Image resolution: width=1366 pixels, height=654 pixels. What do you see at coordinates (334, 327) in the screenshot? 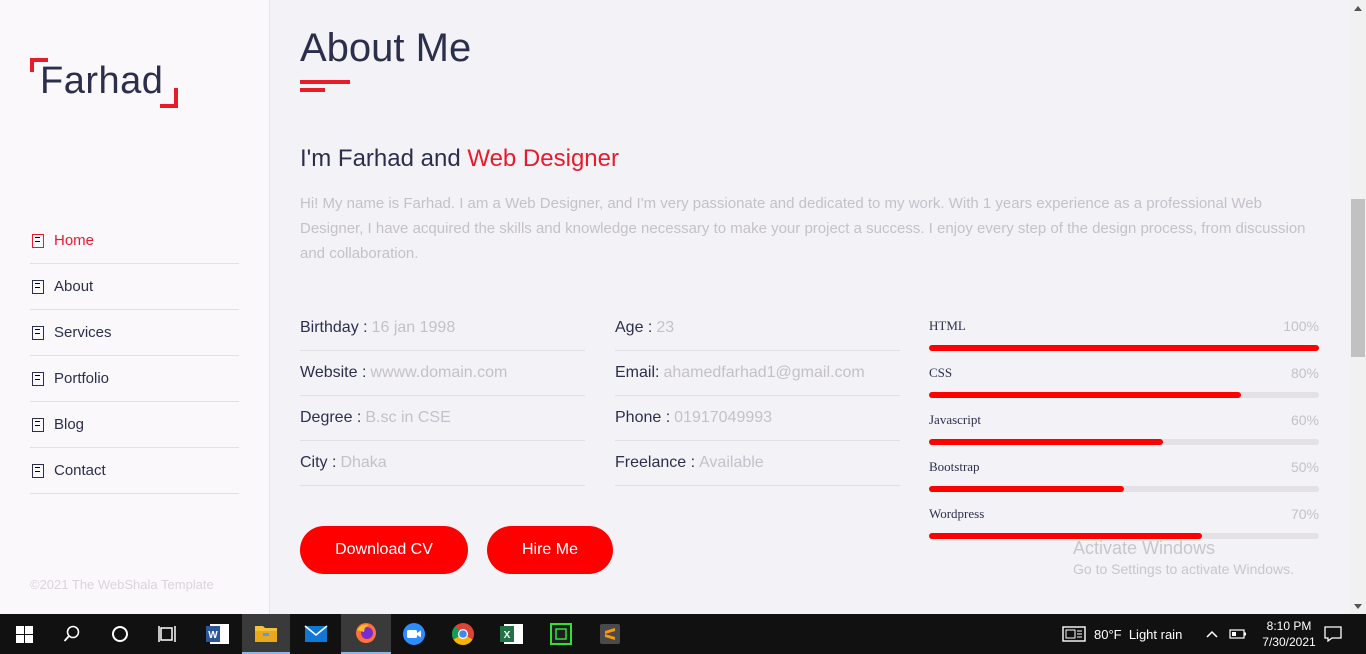
I see `info-label: Birthday :` at bounding box center [334, 327].